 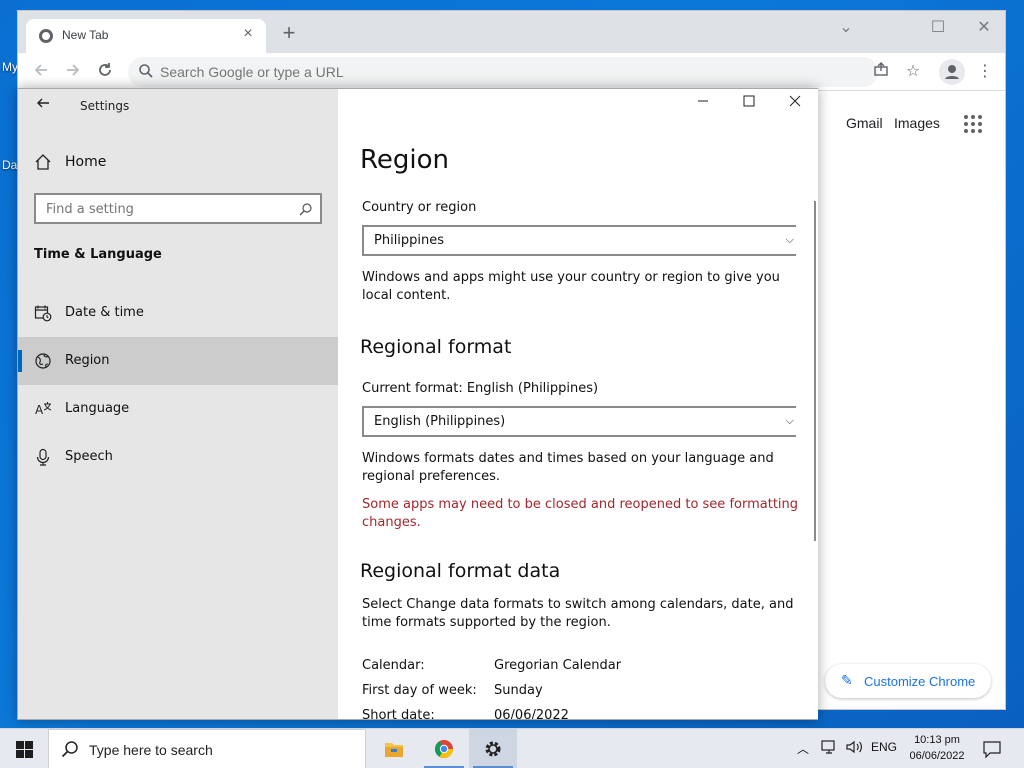 What do you see at coordinates (920, 681) in the screenshot?
I see `customize-chrome-label: Customize Chrome` at bounding box center [920, 681].